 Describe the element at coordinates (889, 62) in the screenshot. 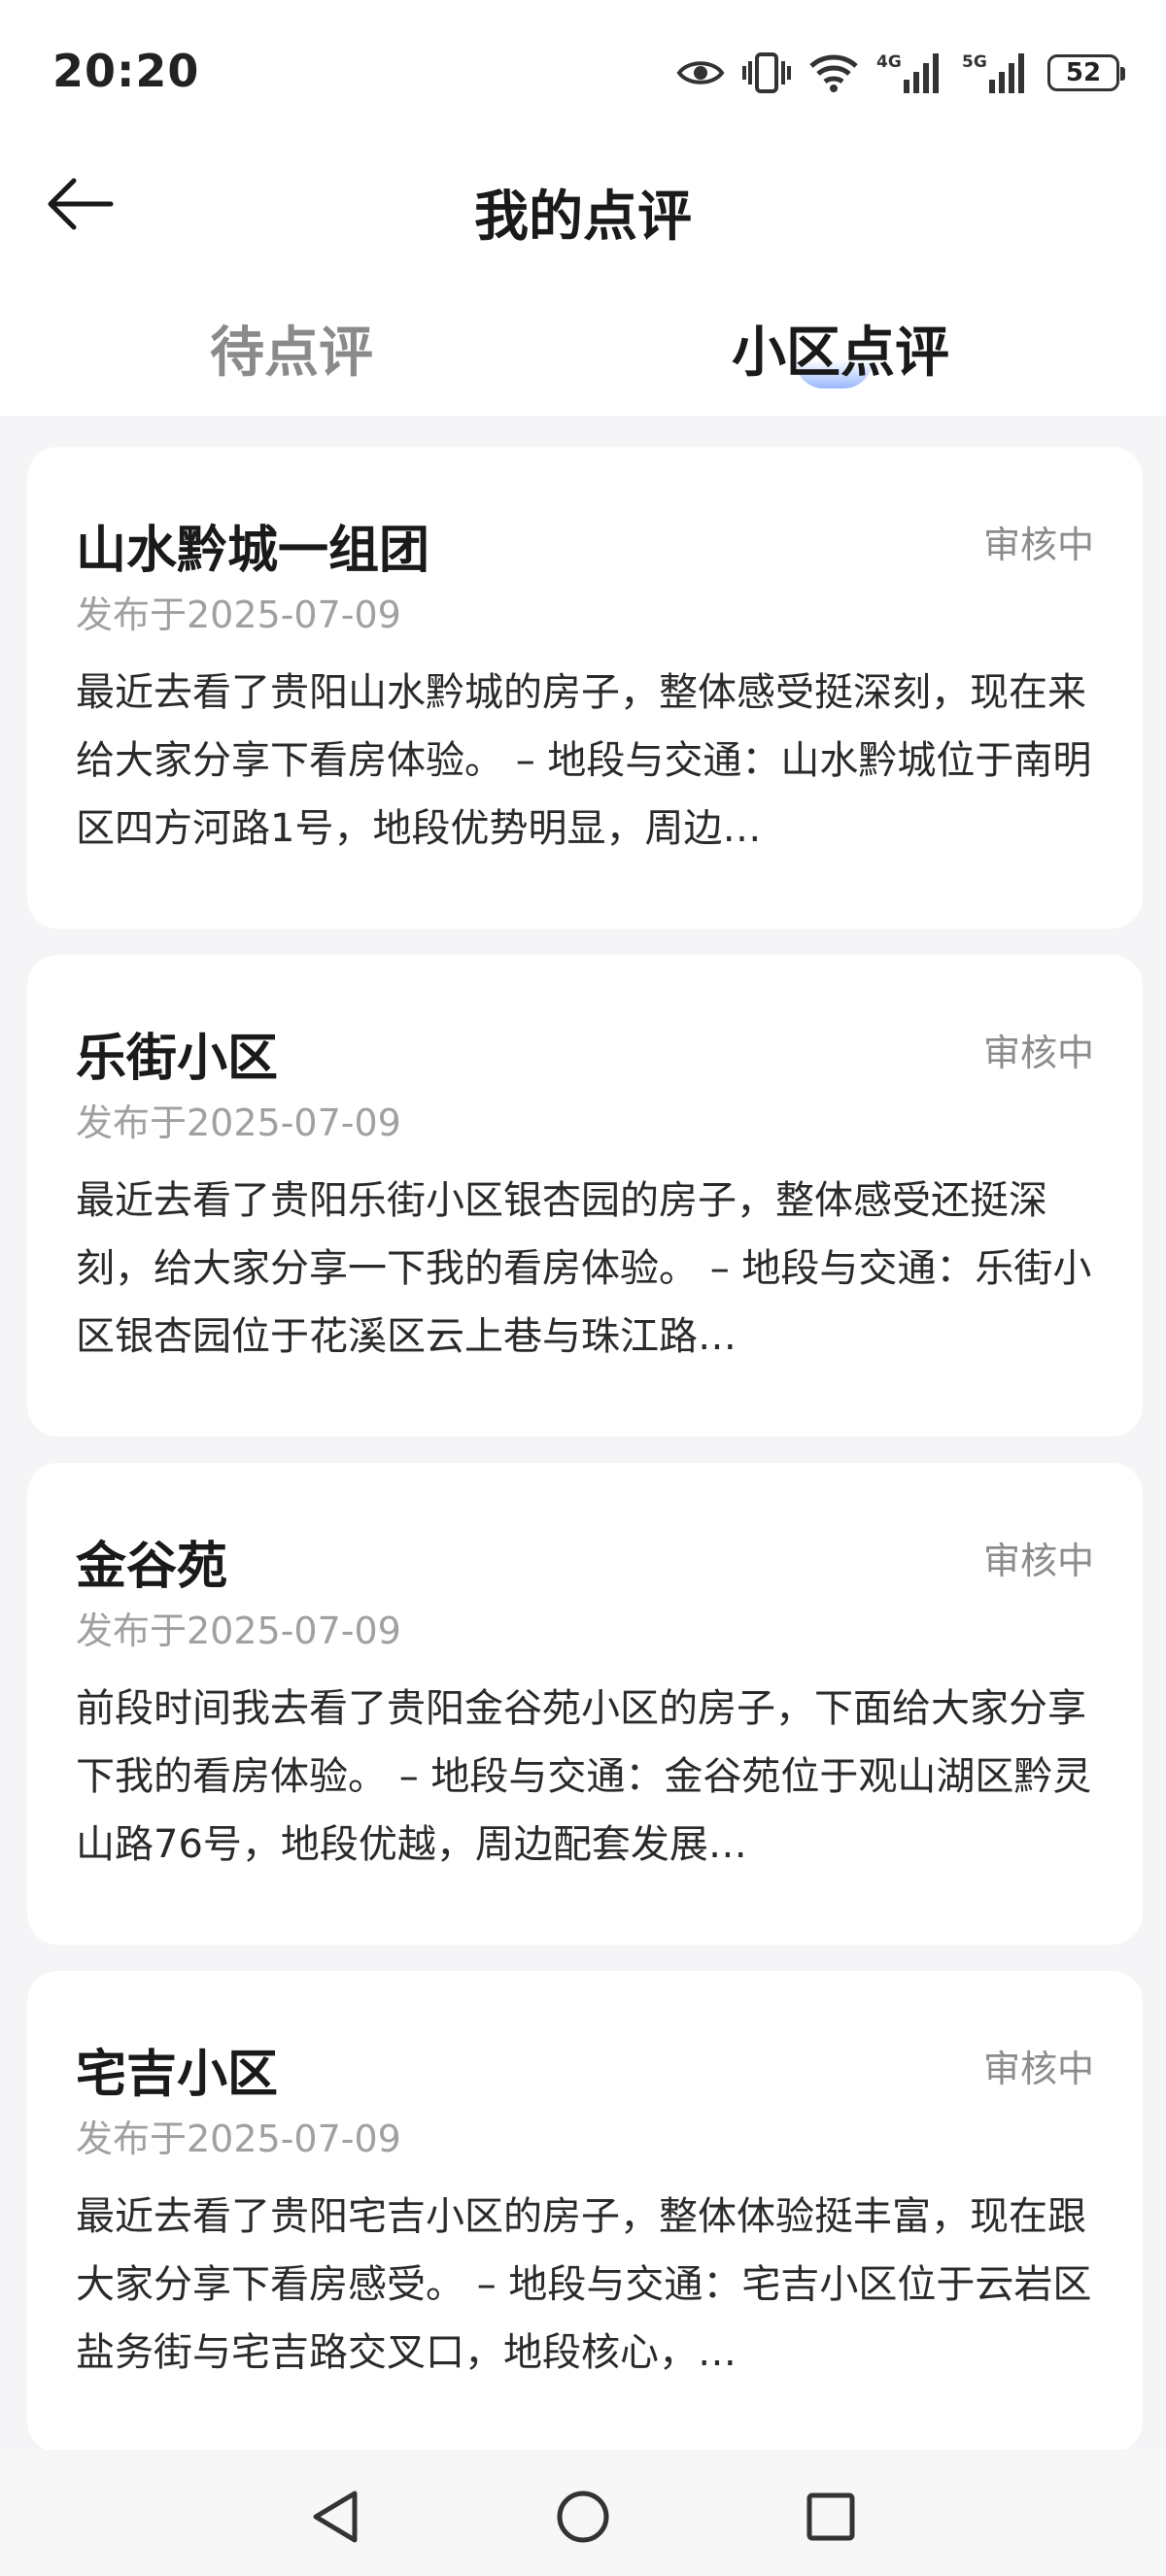

I see `svg-text: 4G` at that location.